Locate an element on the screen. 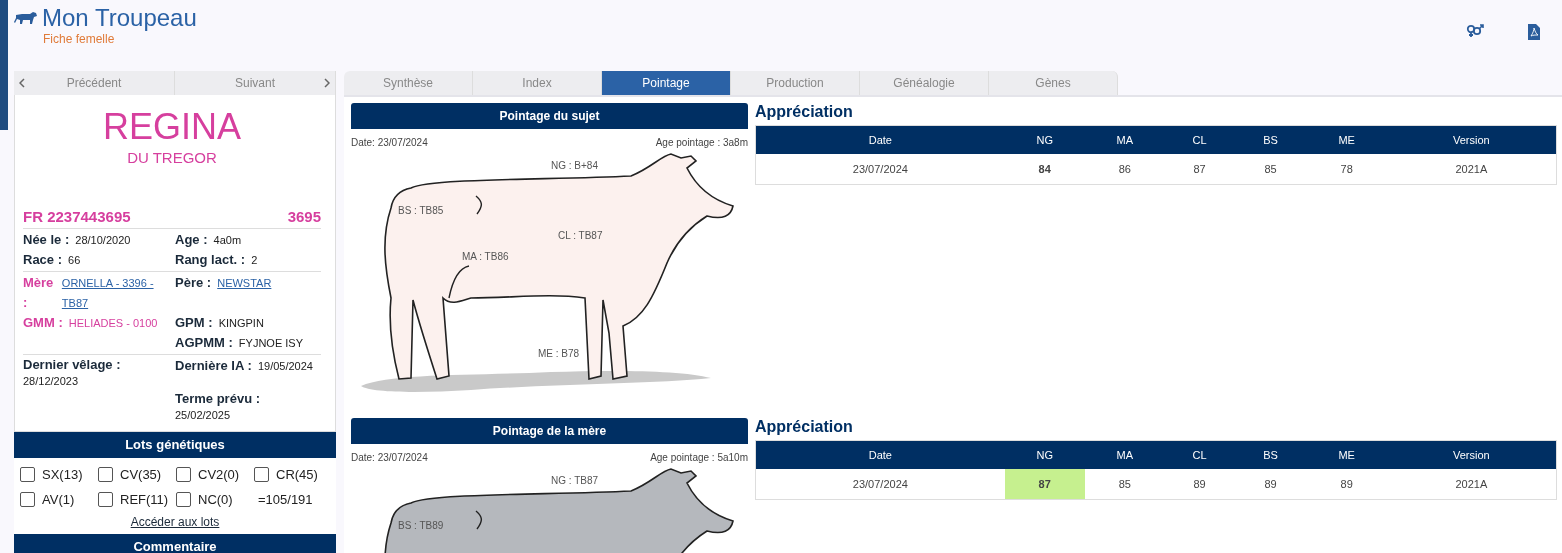 The image size is (1562, 553). chevron-left-icon is located at coordinates (22, 83).